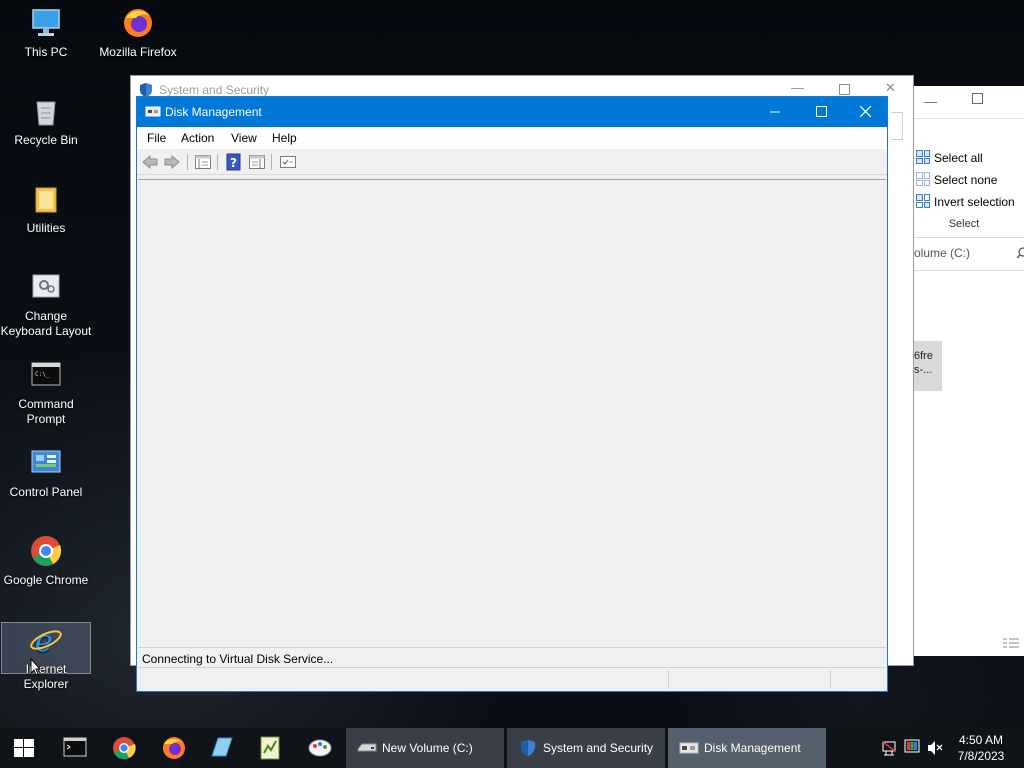  Describe the element at coordinates (214, 90) in the screenshot. I see `system-and-security-title: System and Security` at that location.